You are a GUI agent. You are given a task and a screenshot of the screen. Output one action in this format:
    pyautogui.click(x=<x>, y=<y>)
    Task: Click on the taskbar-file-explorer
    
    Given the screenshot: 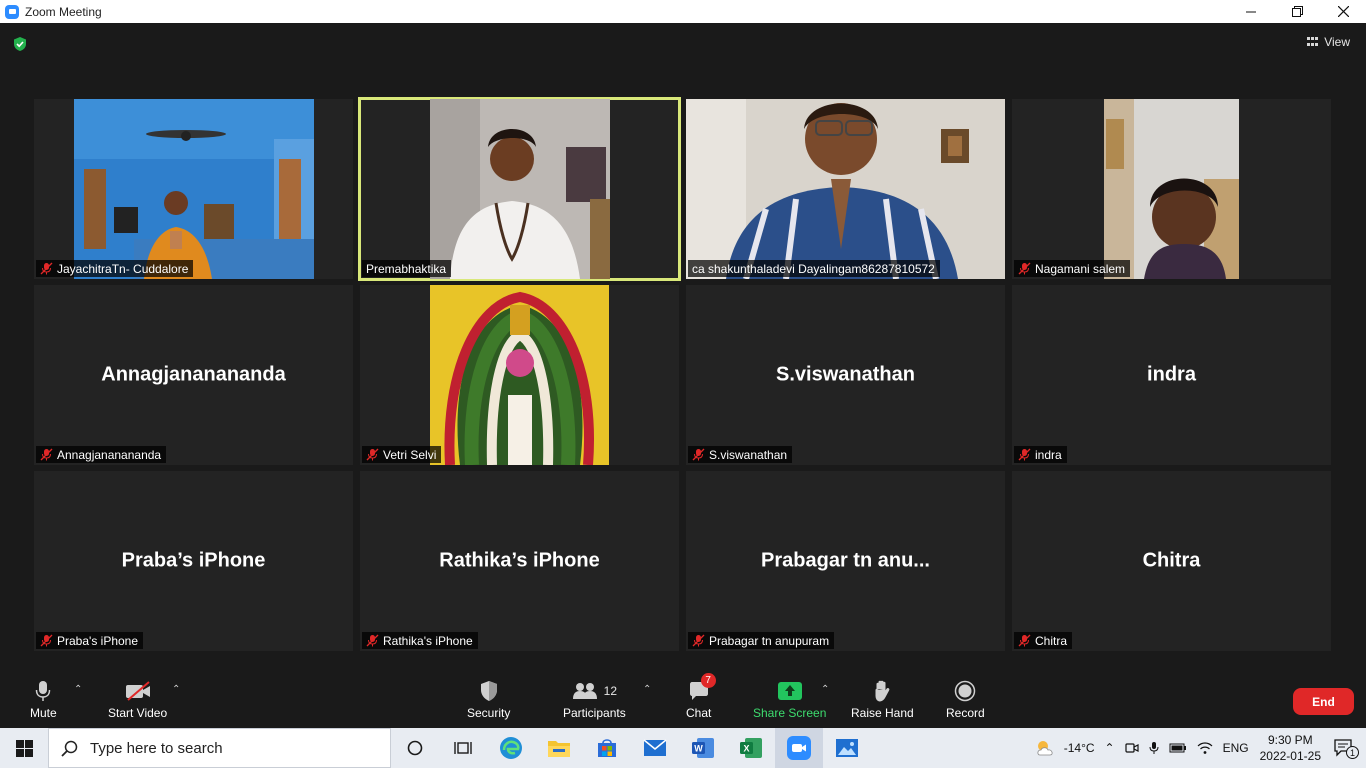 What is the action you would take?
    pyautogui.click(x=559, y=748)
    